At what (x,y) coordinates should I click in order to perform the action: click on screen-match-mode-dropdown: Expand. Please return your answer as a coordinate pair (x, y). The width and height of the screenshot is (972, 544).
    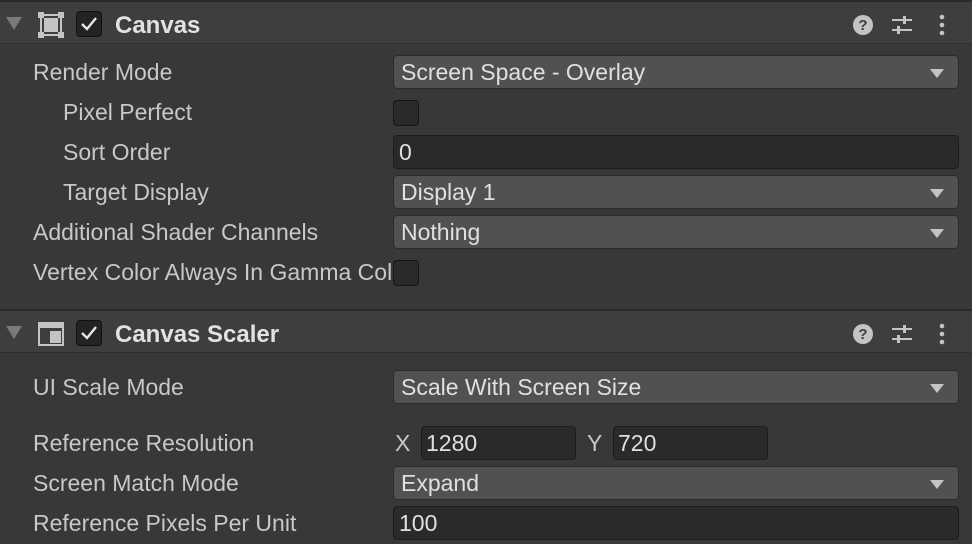
    Looking at the image, I should click on (676, 483).